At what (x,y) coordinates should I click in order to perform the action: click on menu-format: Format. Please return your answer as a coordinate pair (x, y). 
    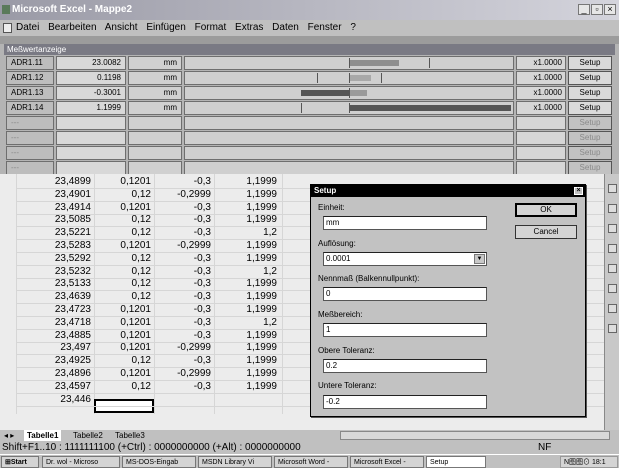
    Looking at the image, I should click on (211, 27).